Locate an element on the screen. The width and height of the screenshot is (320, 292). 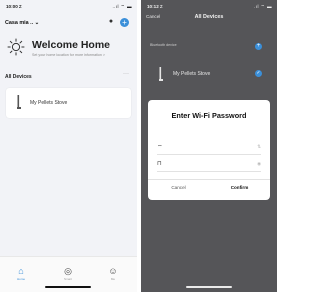
add-device-icon: + is located at coordinates (124, 22).